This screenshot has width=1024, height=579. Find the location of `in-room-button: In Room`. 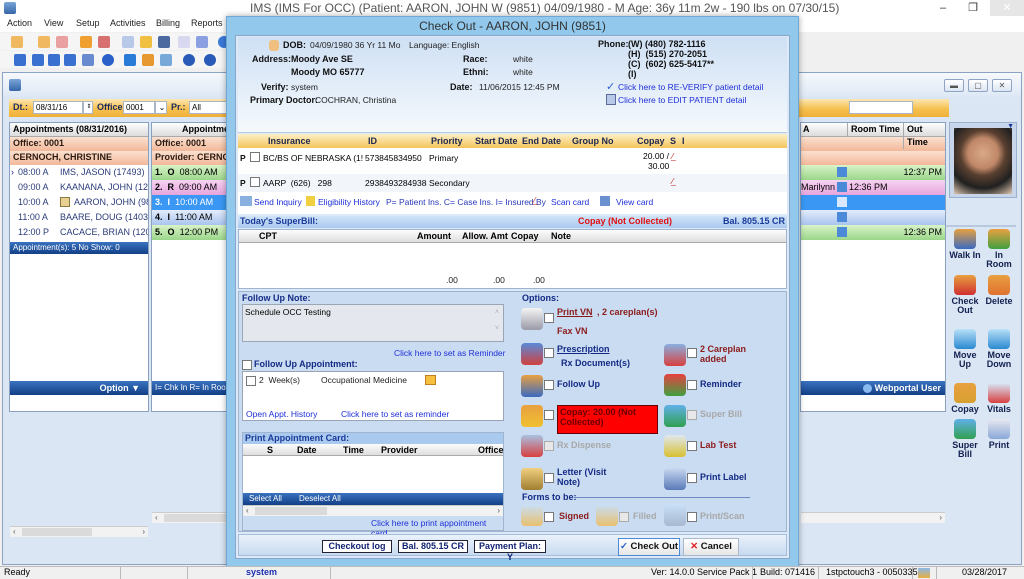

in-room-button: In Room is located at coordinates (999, 249).